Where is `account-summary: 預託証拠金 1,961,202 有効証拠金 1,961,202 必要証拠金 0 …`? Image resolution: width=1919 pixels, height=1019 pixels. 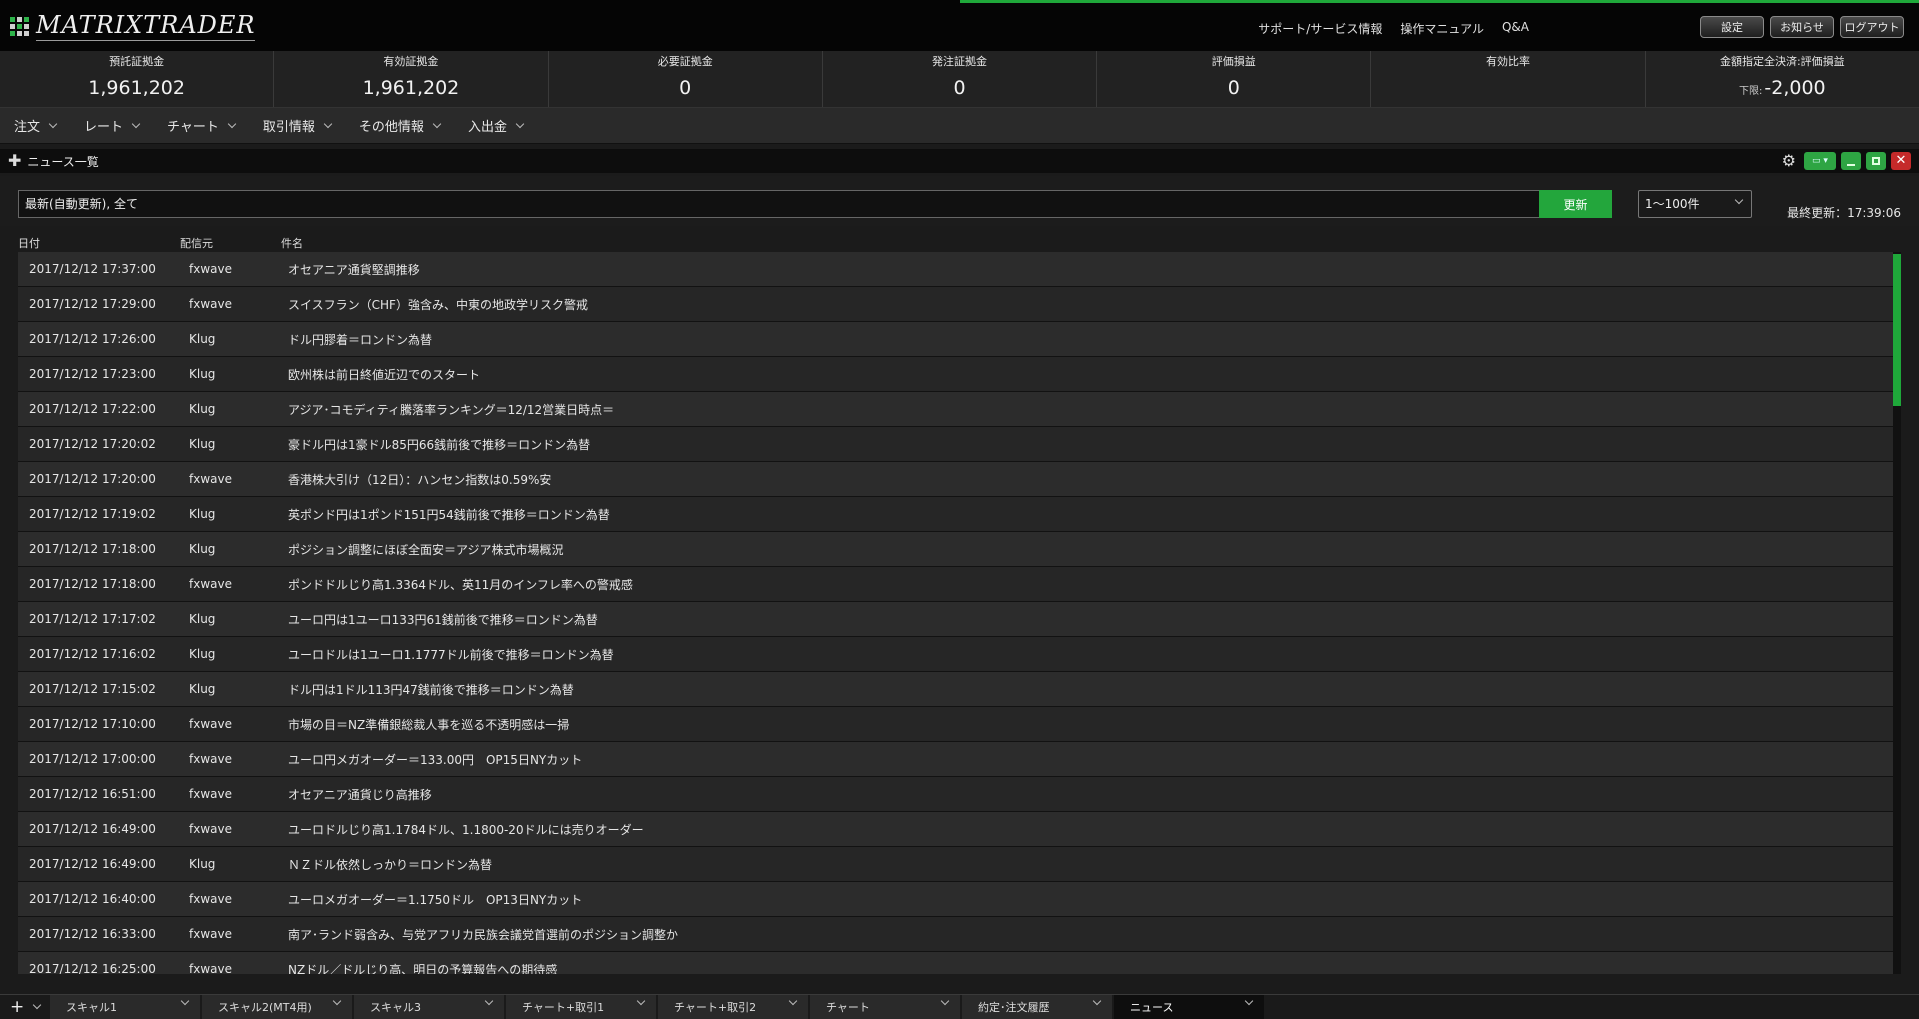
account-summary: 預託証拠金 1,961,202 有効証拠金 1,961,202 必要証拠金 0 … is located at coordinates (959, 79).